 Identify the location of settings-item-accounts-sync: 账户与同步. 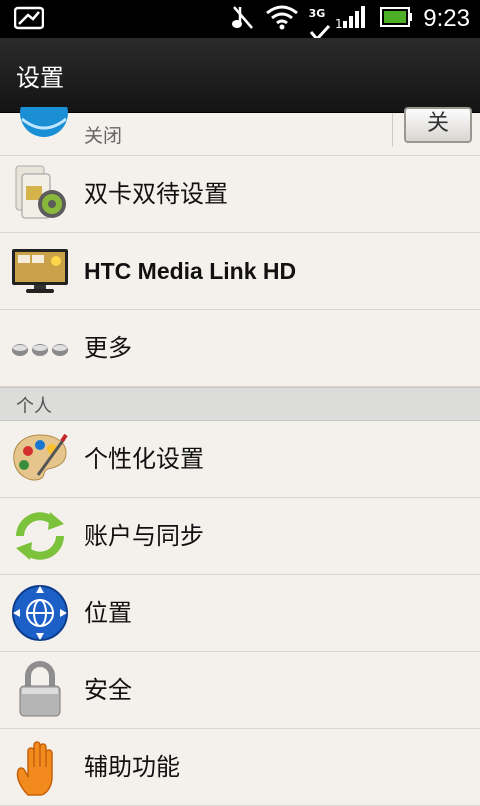
(240, 536).